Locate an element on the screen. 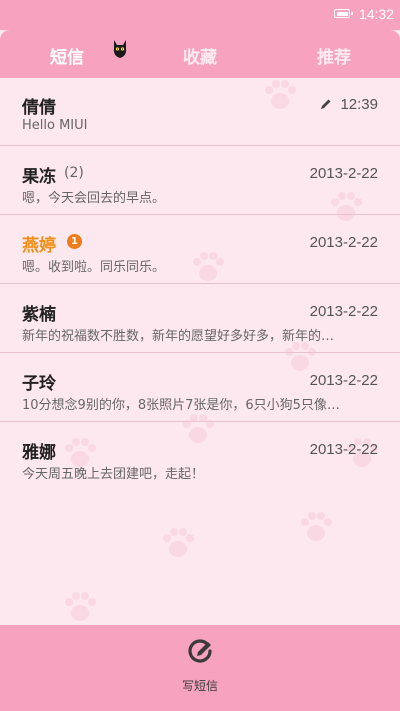 This screenshot has height=711, width=400. tab-bar: 短信 收藏 推荐 is located at coordinates (200, 54).